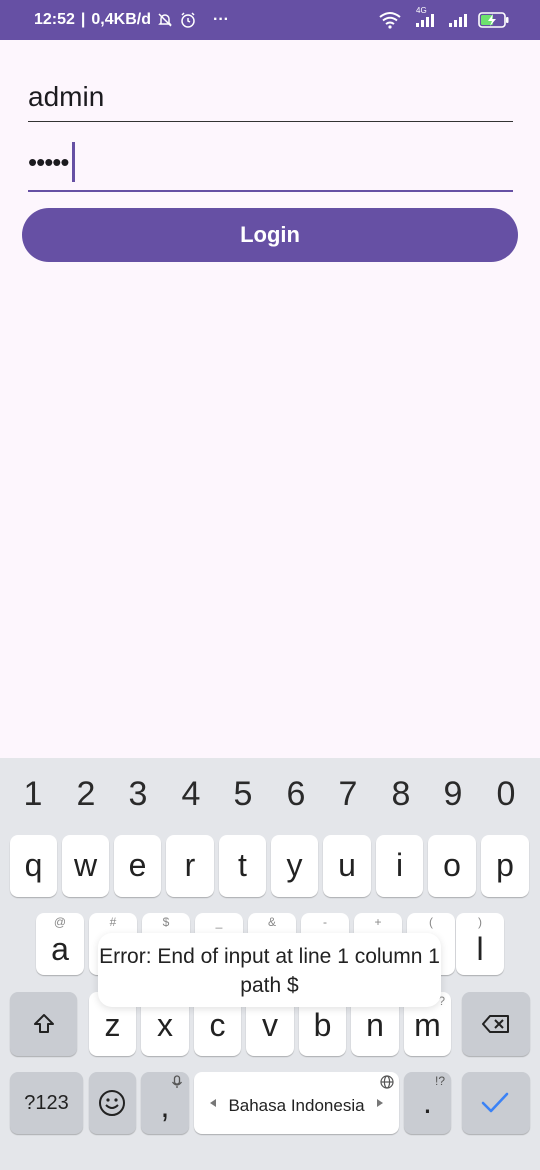 The width and height of the screenshot is (540, 1170). What do you see at coordinates (375, 1025) in the screenshot?
I see `key-label: n` at bounding box center [375, 1025].